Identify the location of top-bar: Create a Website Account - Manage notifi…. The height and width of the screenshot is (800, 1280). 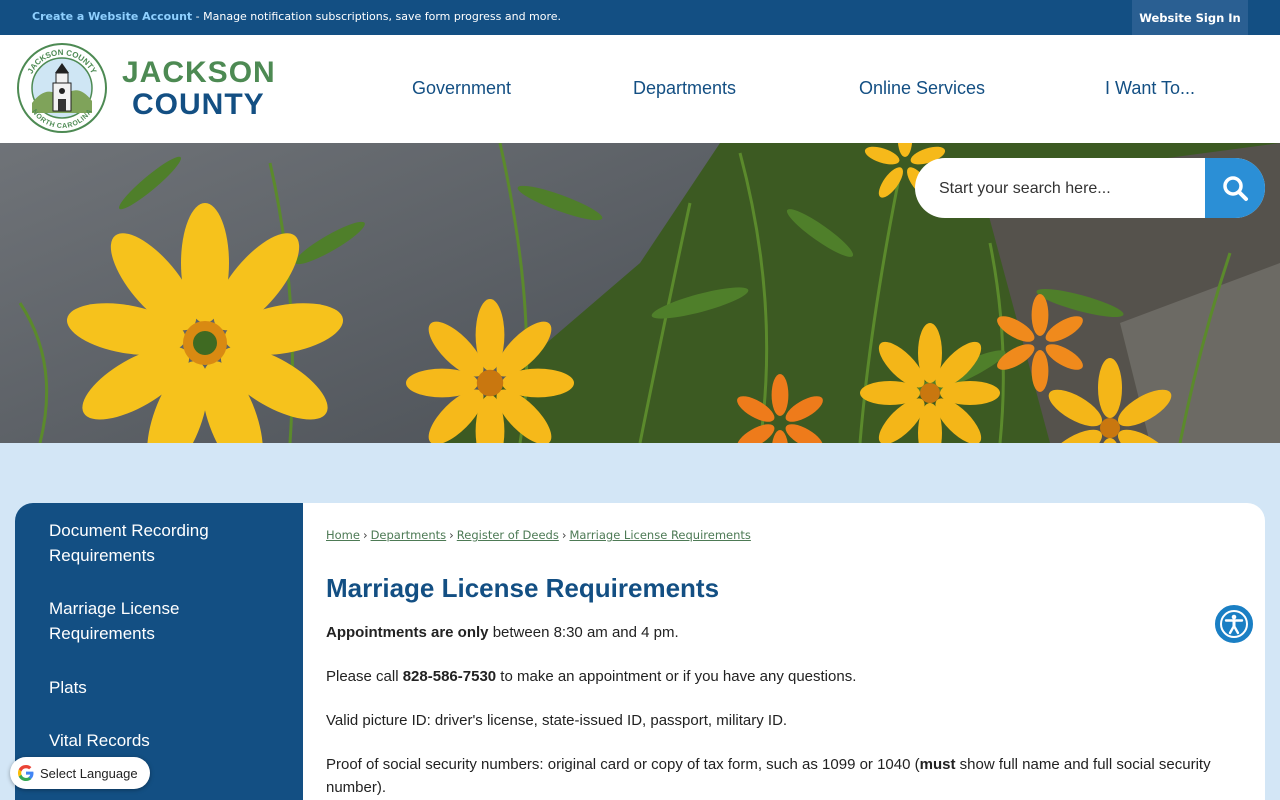
(640, 17).